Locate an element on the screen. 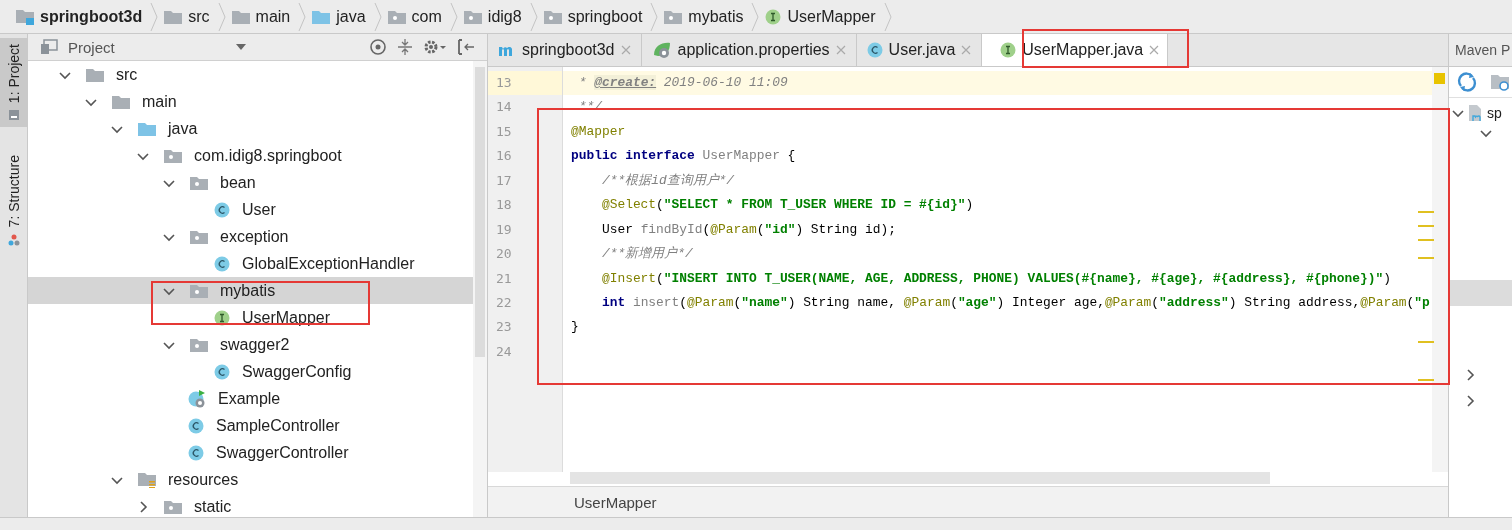 The width and height of the screenshot is (1512, 530). line-number: 24 is located at coordinates (504, 351).